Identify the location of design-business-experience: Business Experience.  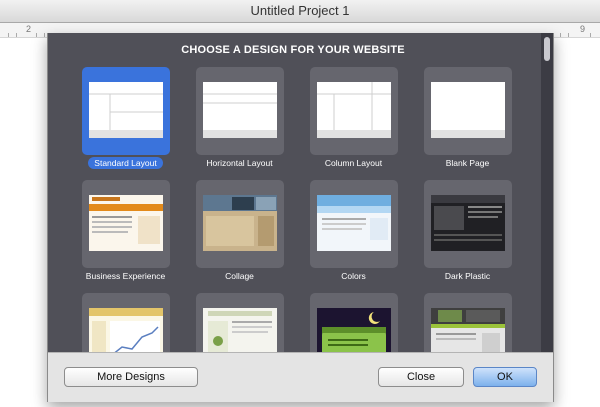
(125, 234).